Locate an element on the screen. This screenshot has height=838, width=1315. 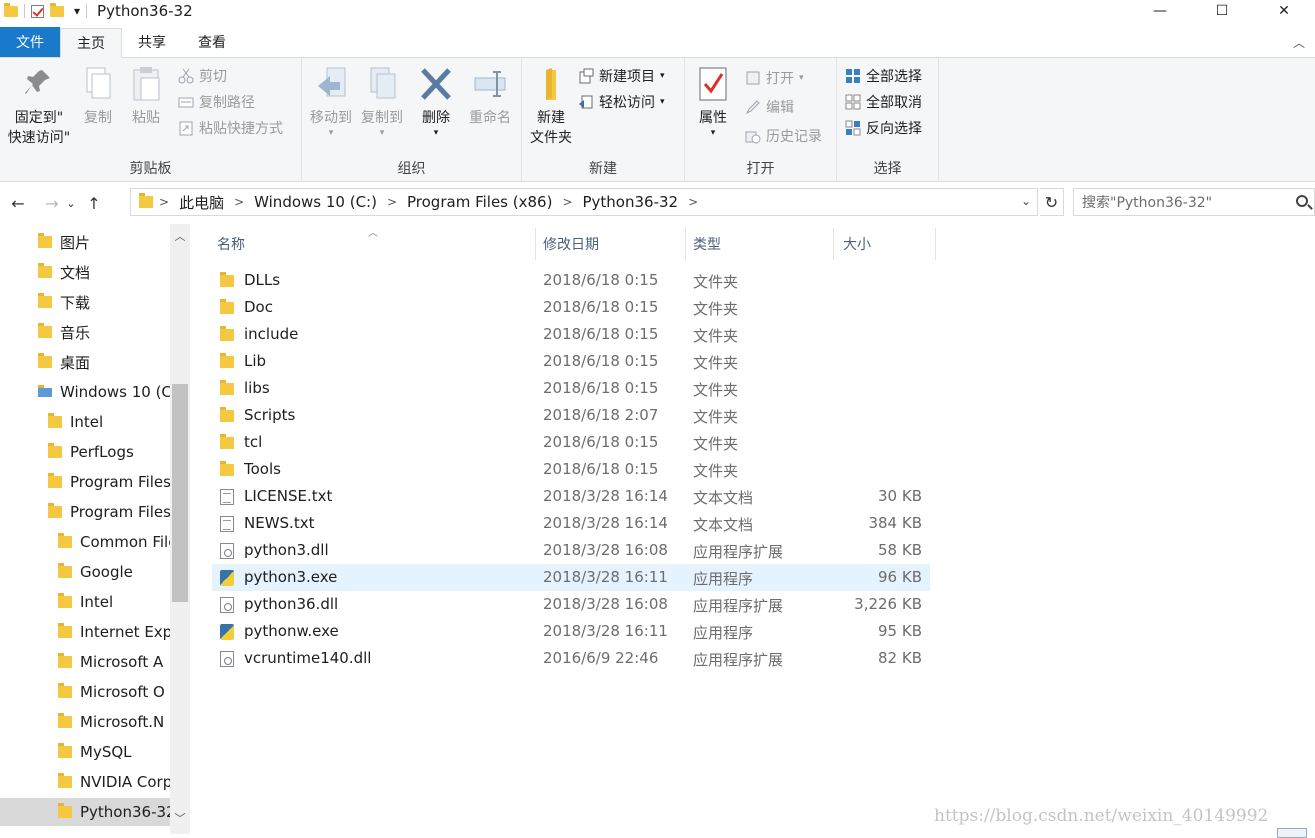
select-all-icon is located at coordinates (853, 76).